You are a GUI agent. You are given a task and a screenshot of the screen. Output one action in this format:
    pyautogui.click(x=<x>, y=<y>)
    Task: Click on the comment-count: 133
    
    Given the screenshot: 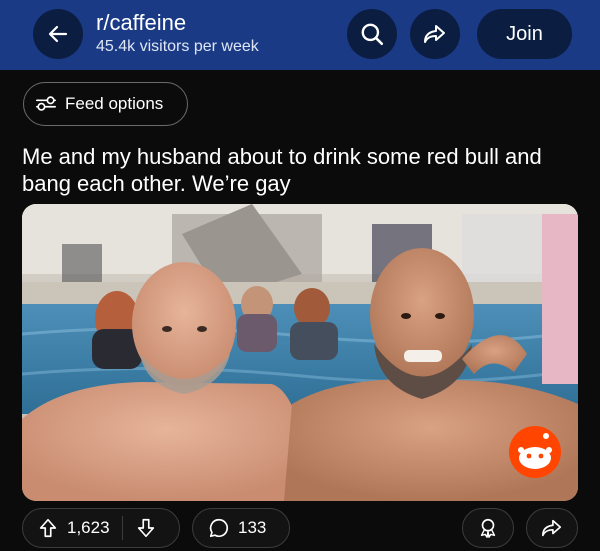 What is the action you would take?
    pyautogui.click(x=252, y=527)
    